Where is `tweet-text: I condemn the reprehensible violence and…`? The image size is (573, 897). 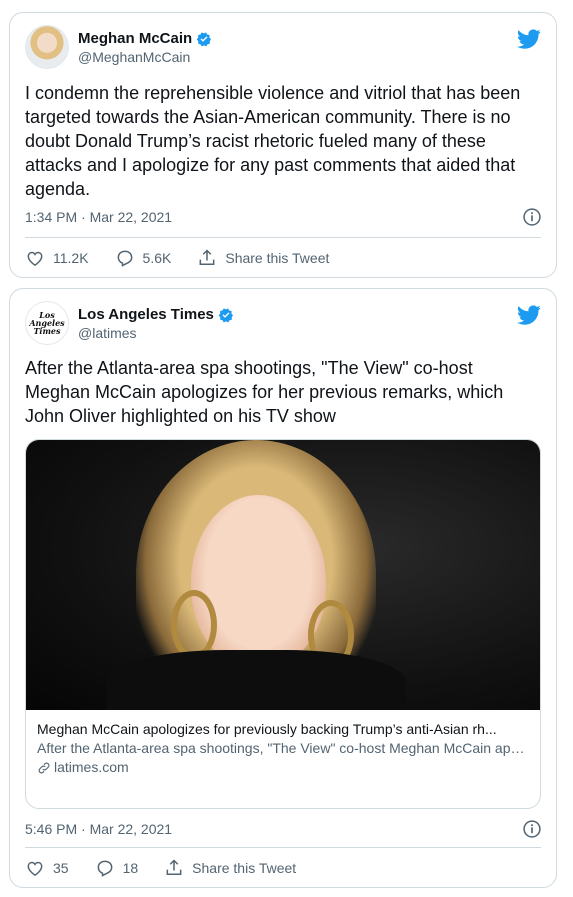 tweet-text: I condemn the reprehensible violence and… is located at coordinates (273, 141).